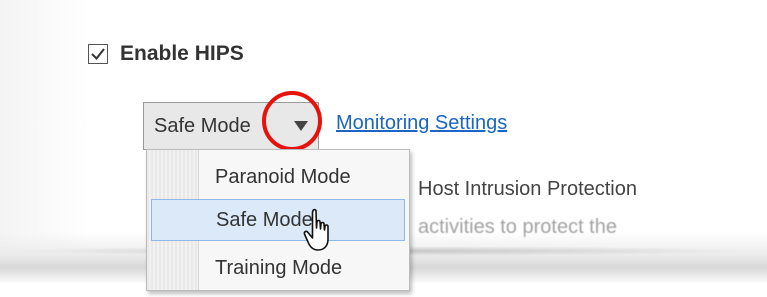 The height and width of the screenshot is (297, 767). Describe the element at coordinates (292, 121) in the screenshot. I see `red-highlight-circle` at that location.